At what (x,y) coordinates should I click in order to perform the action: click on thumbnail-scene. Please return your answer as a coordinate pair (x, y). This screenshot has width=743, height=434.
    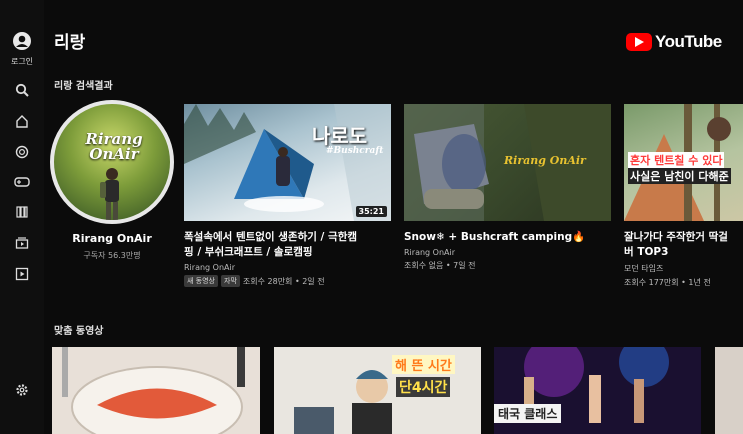
    Looking at the image, I should click on (153, 390).